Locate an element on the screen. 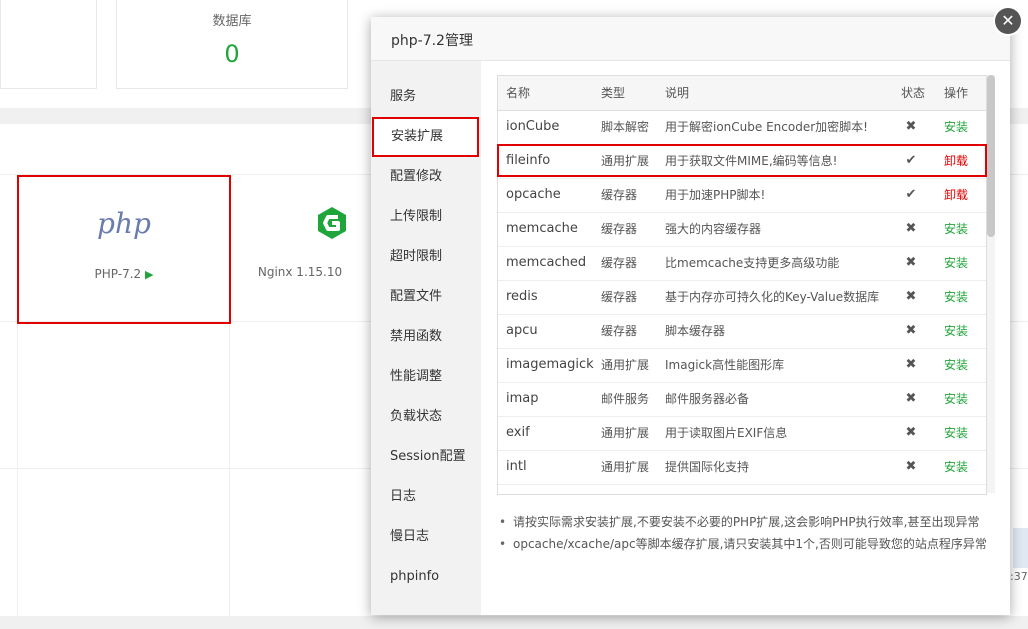  sidebar-item-service: 服务 is located at coordinates (426, 97).